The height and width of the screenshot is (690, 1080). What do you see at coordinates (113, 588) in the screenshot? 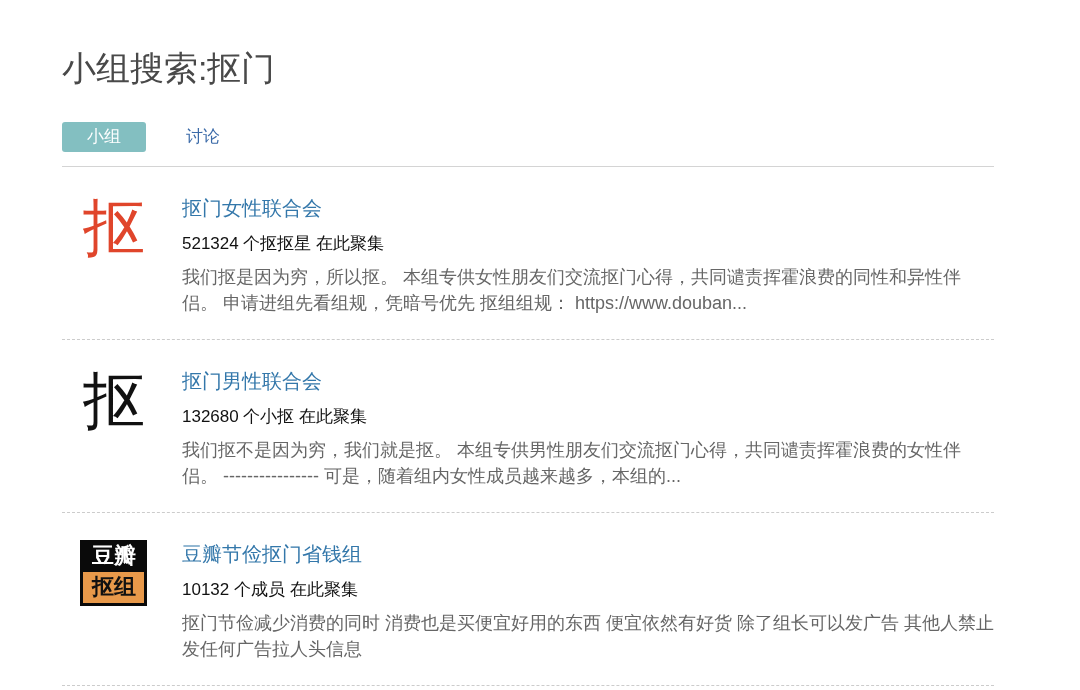
I see `avatar-bottom-label: 抠组` at bounding box center [113, 588].